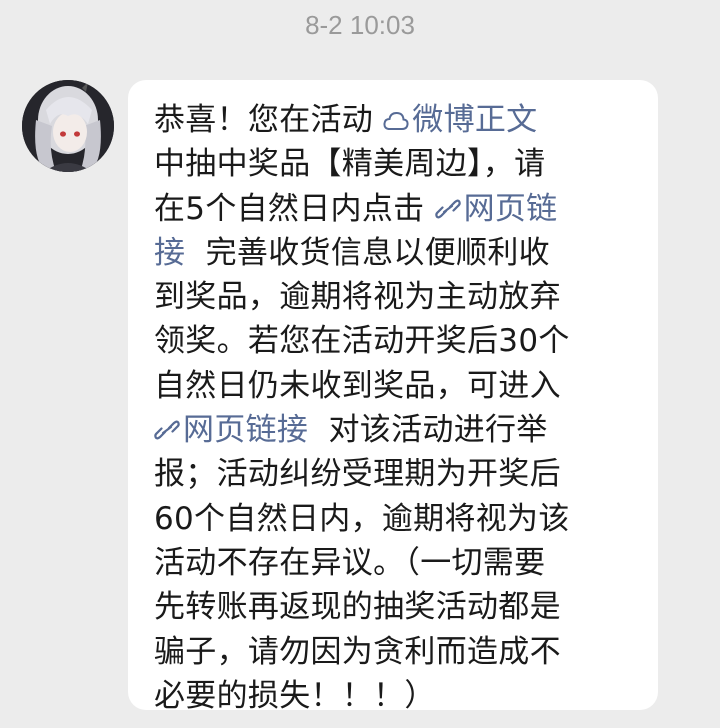 The width and height of the screenshot is (720, 728). Describe the element at coordinates (357, 607) in the screenshot. I see `message-line: 先转账再返现的抽奖活动都是` at that location.